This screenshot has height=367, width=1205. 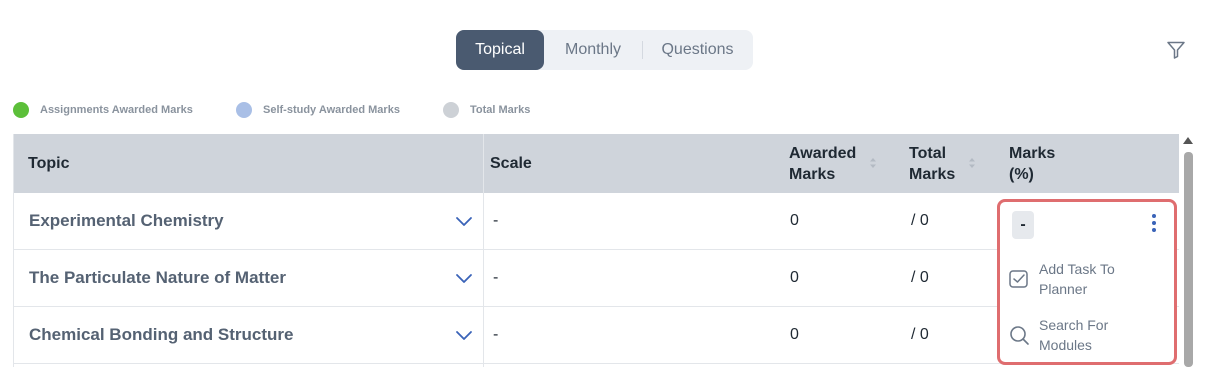 I want to click on menu-label-add-task: Add Task To Planner, so click(x=1077, y=279).